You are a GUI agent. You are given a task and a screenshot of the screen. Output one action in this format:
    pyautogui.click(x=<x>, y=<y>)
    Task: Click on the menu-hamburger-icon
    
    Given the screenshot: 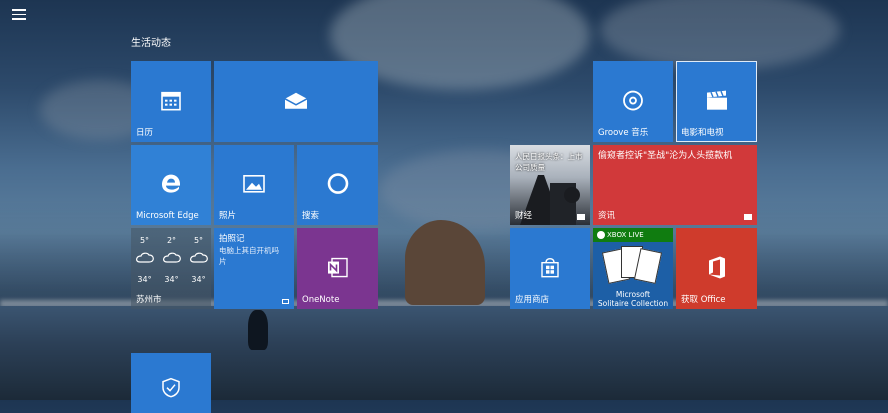 What is the action you would take?
    pyautogui.click(x=19, y=16)
    